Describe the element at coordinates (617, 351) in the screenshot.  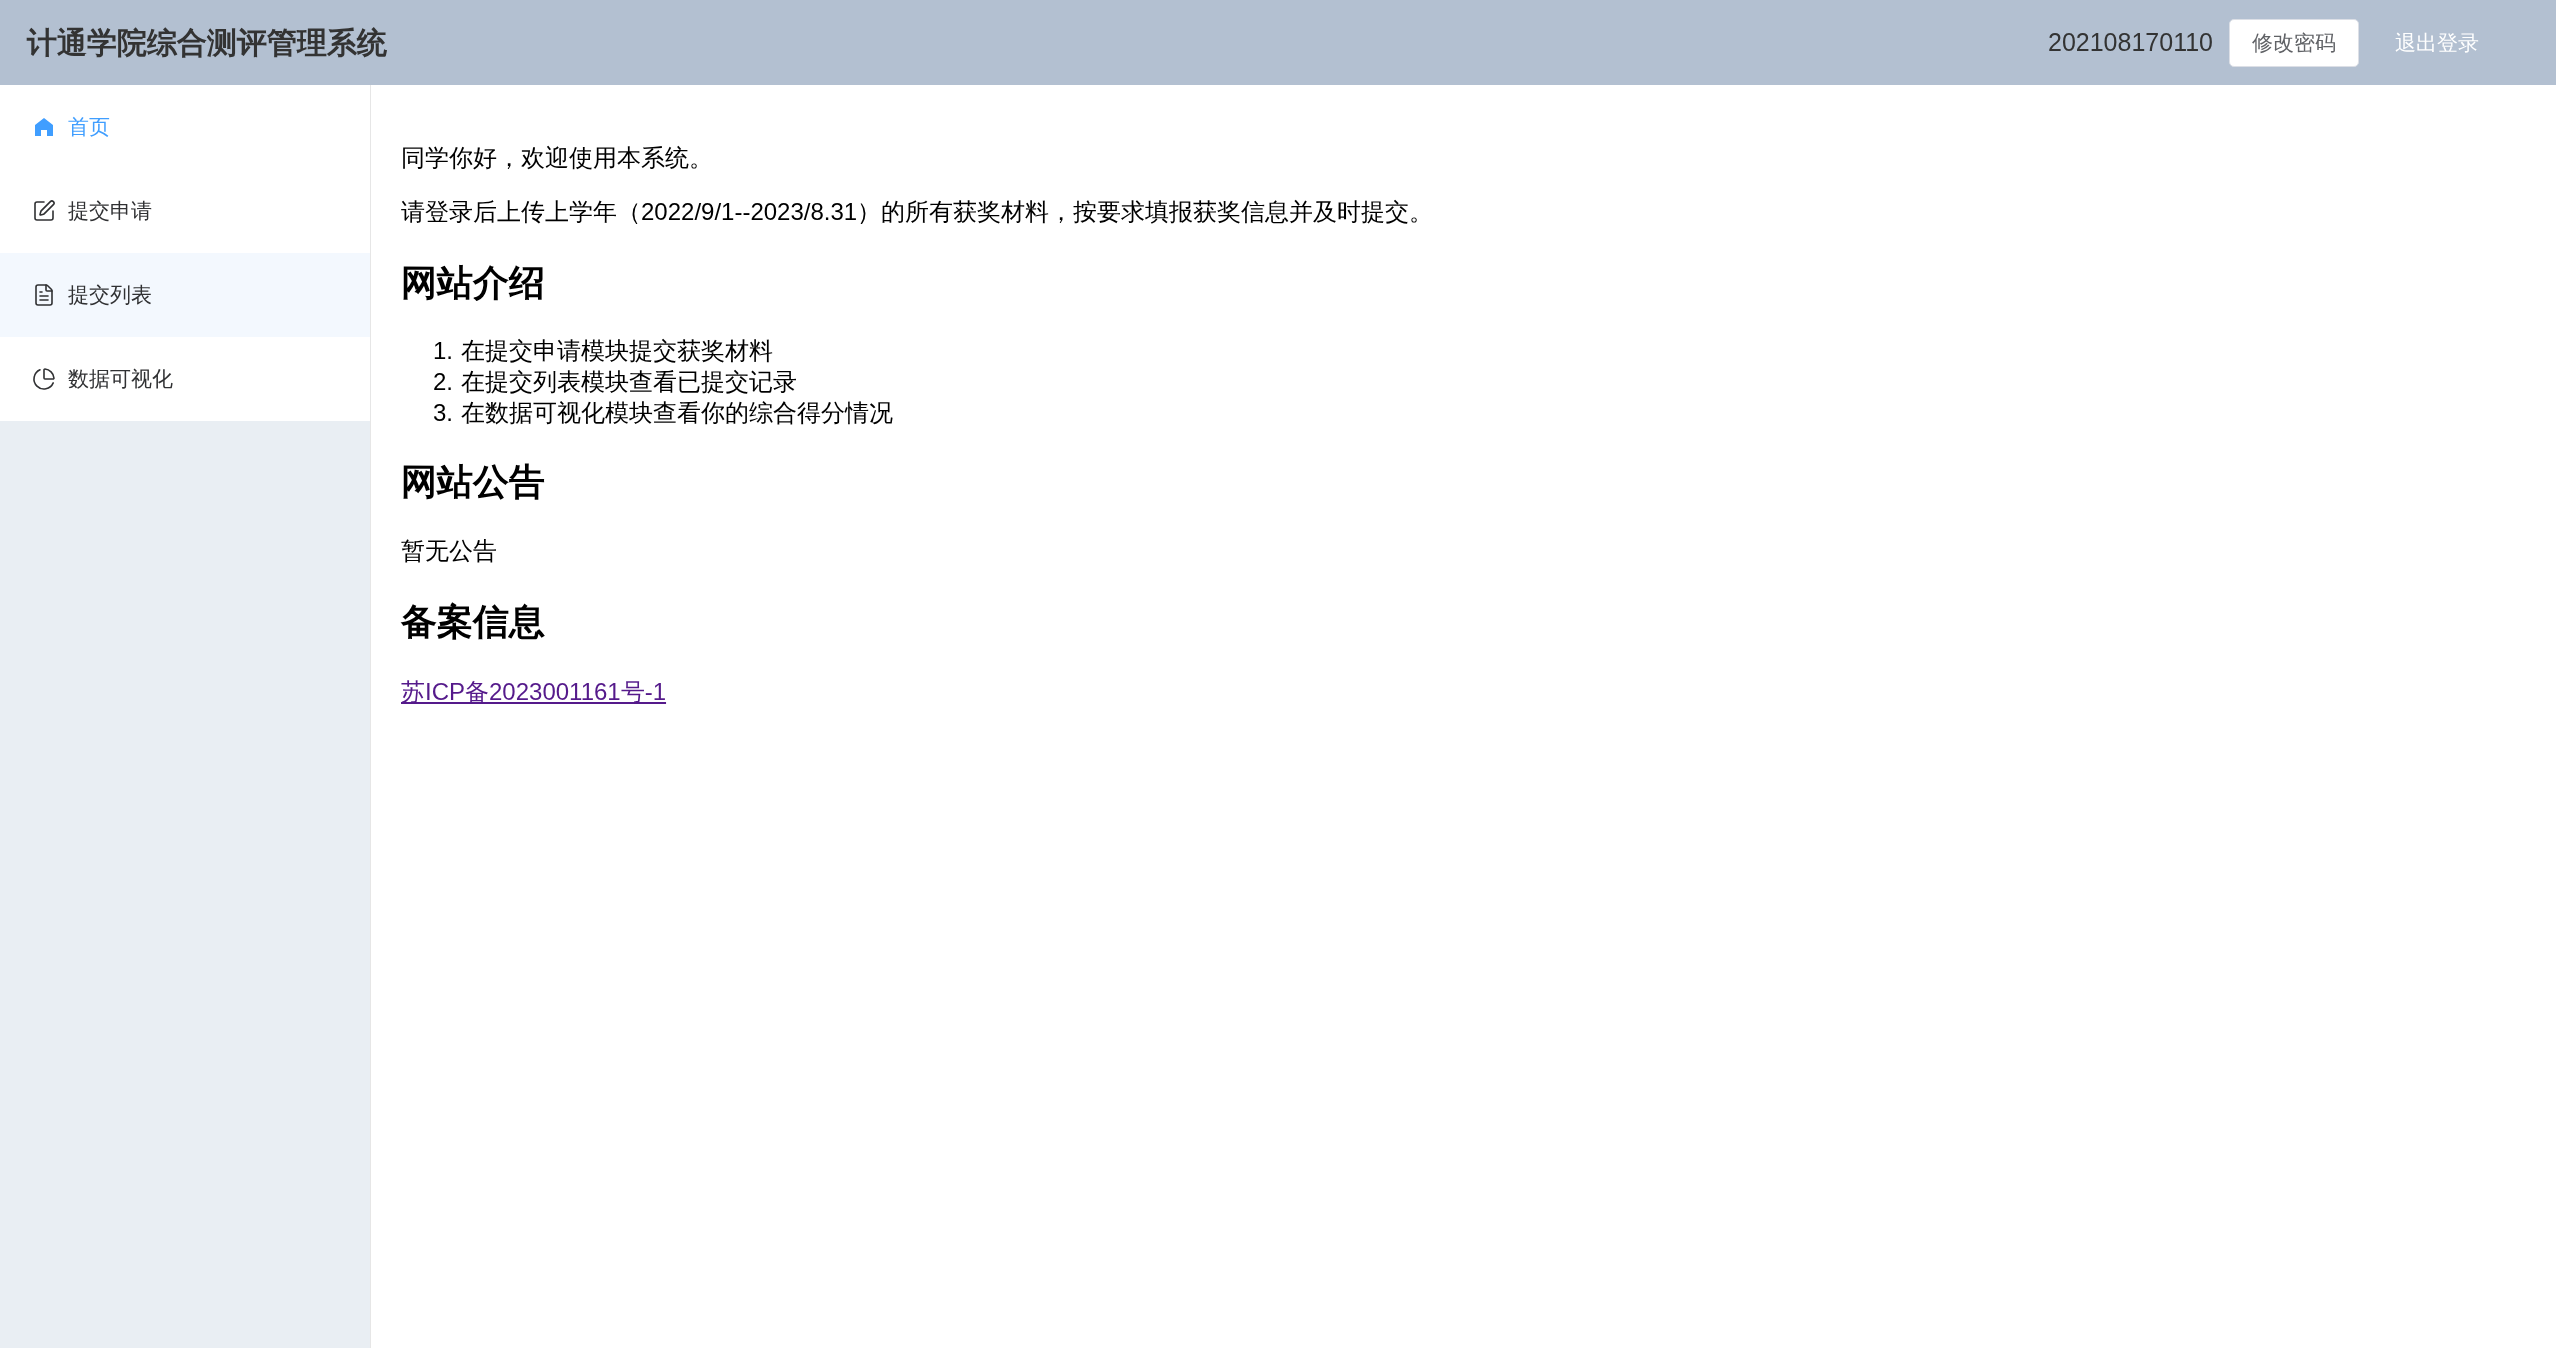
I see `list-item: 在提交申请模块提交获奖材料` at that location.